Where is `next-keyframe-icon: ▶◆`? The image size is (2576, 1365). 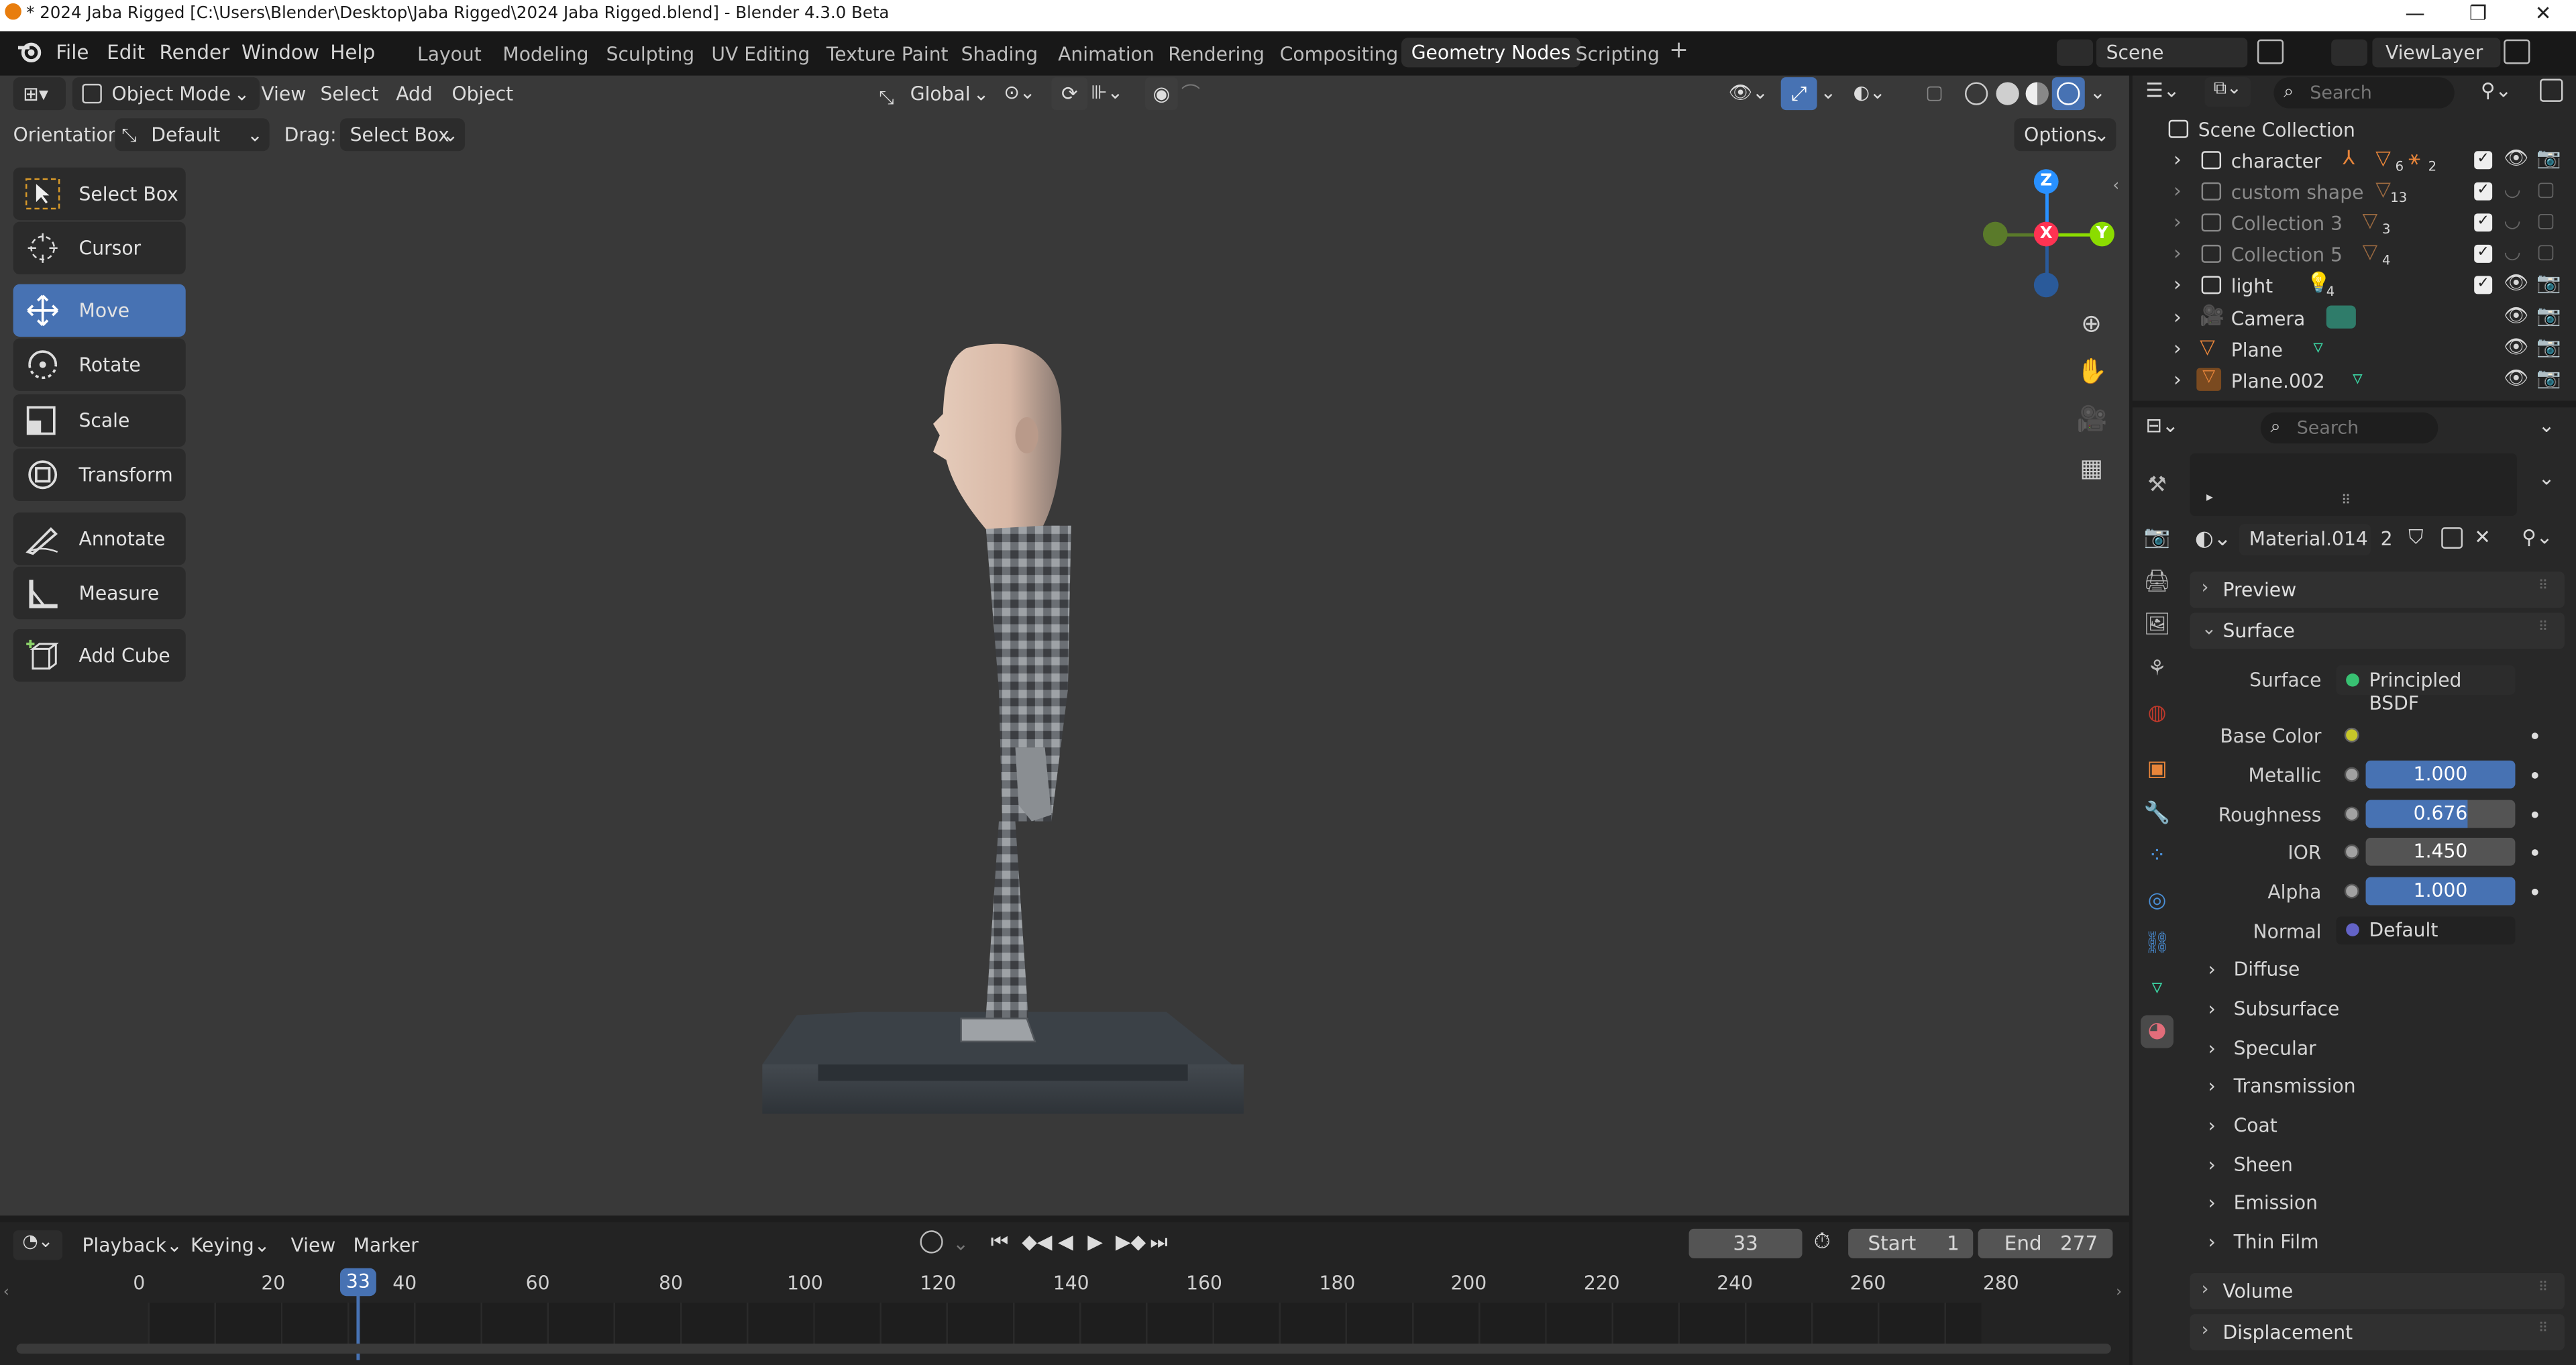 next-keyframe-icon: ▶◆ is located at coordinates (1131, 1242).